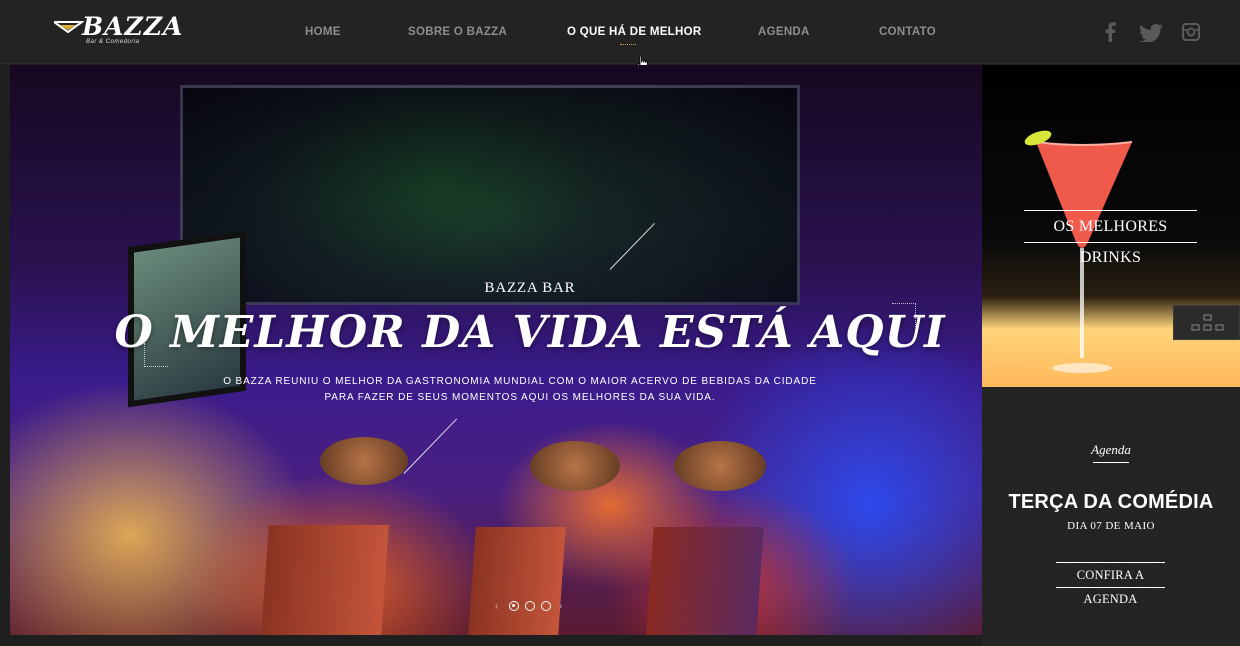 The width and height of the screenshot is (1240, 646). Describe the element at coordinates (133, 26) in the screenshot. I see `brand-name: BAZZA` at that location.